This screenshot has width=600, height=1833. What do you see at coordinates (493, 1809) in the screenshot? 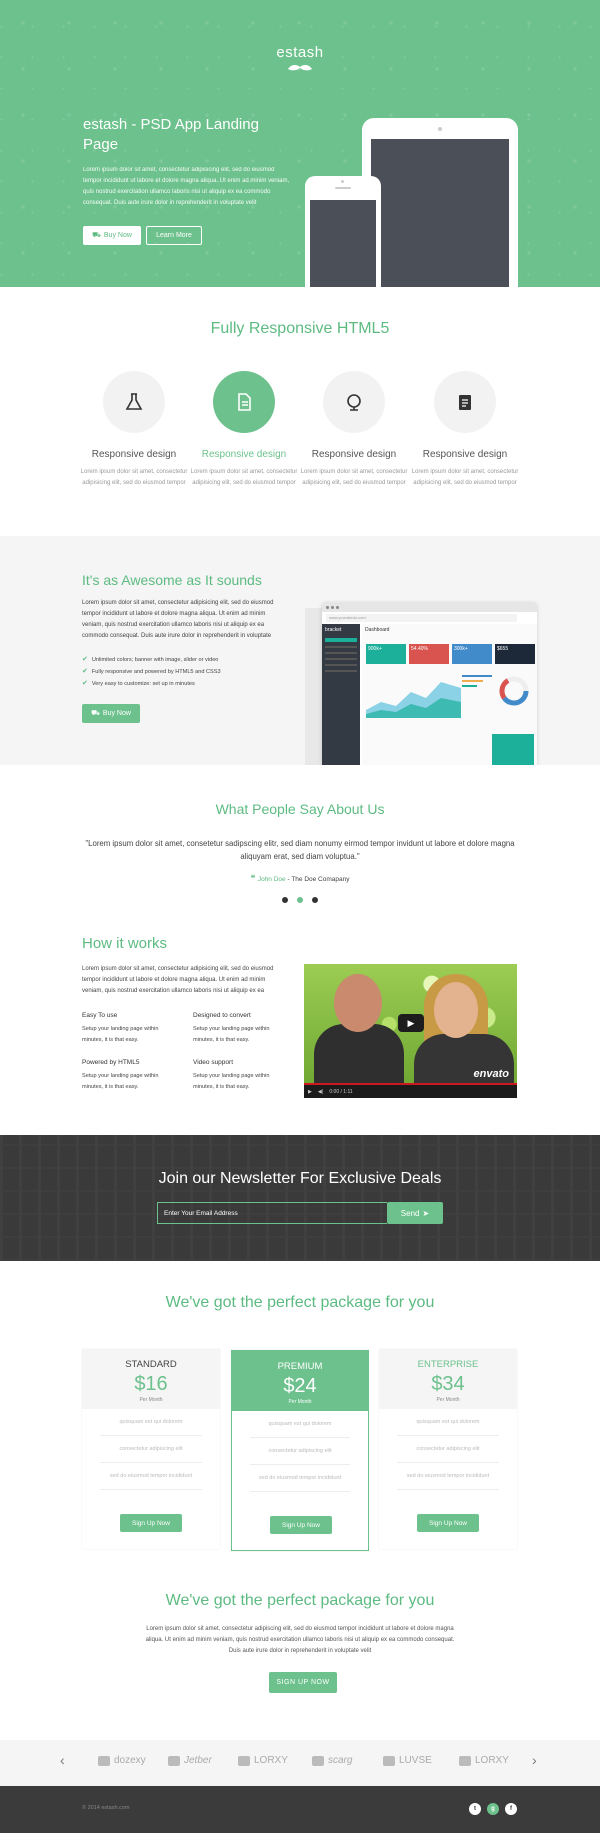
I see `google-plus-icon: g` at bounding box center [493, 1809].